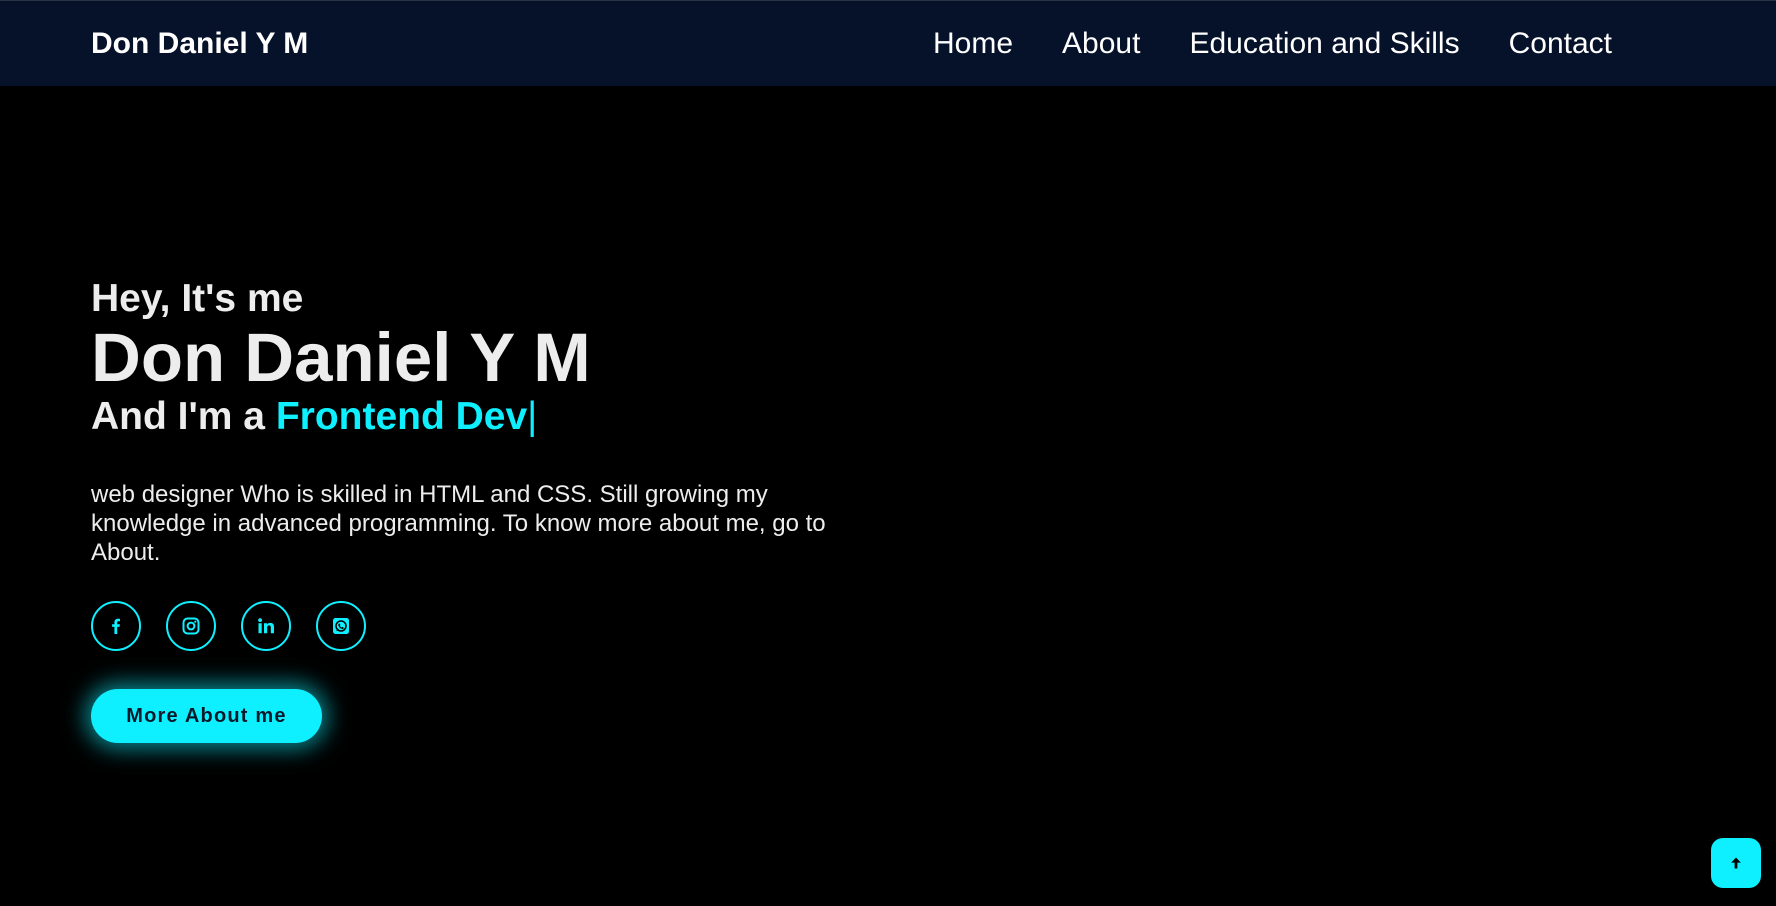 This screenshot has width=1776, height=906. I want to click on instagram-icon, so click(191, 626).